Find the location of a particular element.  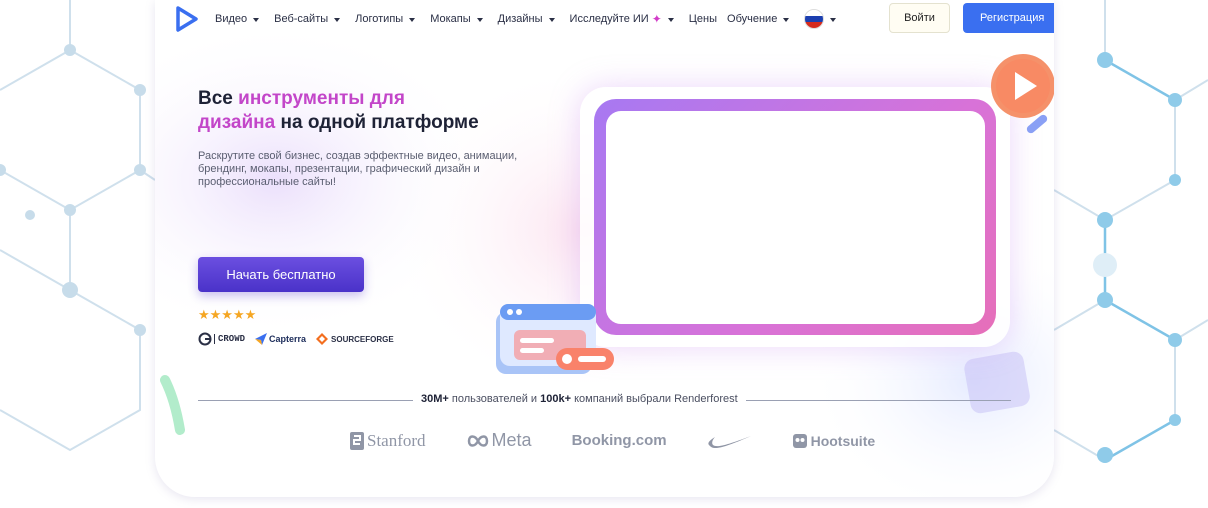

hootsuite-owl-icon is located at coordinates (799, 440).